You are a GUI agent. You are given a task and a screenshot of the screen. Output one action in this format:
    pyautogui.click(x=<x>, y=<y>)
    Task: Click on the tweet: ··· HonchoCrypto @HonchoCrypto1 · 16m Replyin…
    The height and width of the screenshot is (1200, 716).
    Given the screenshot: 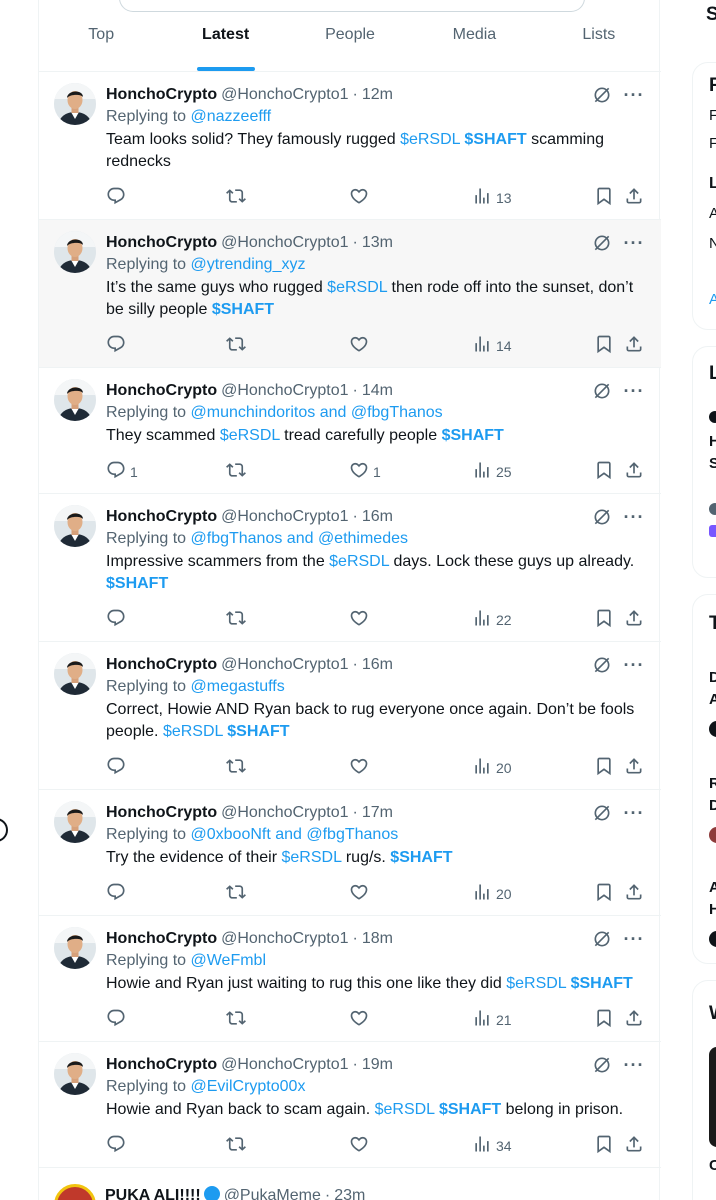 What is the action you would take?
    pyautogui.click(x=350, y=568)
    